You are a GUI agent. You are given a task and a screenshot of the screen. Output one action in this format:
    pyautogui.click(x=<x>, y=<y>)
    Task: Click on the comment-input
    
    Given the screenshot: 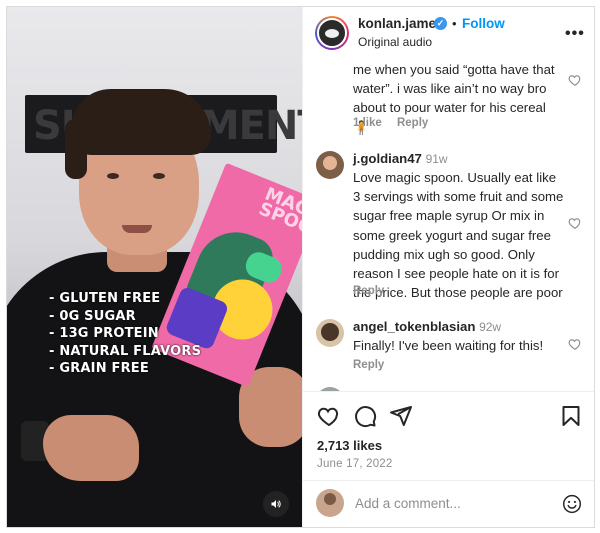 What is the action you would take?
    pyautogui.click(x=450, y=503)
    